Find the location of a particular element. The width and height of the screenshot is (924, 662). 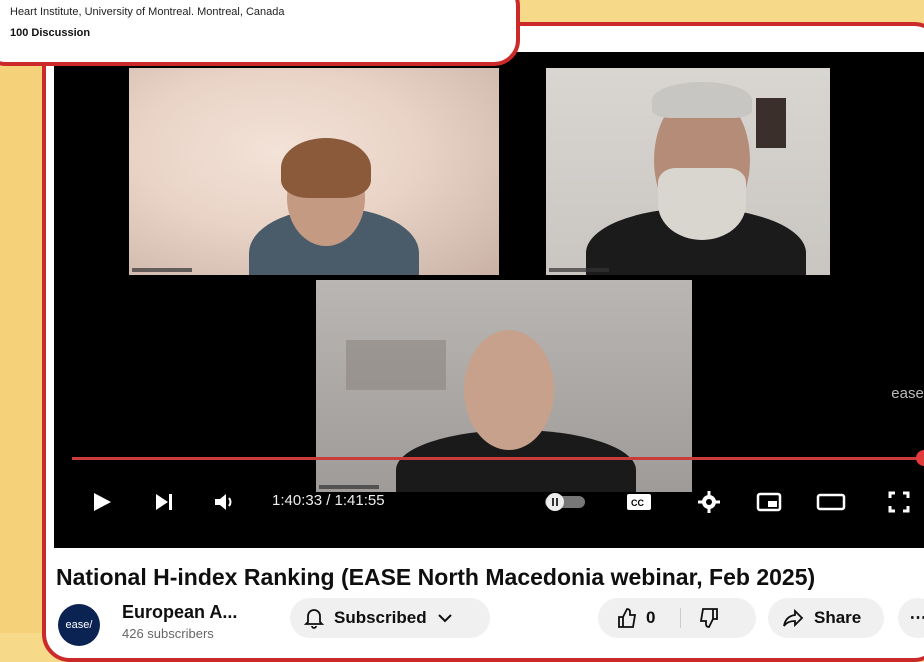

next-icon is located at coordinates (164, 502).